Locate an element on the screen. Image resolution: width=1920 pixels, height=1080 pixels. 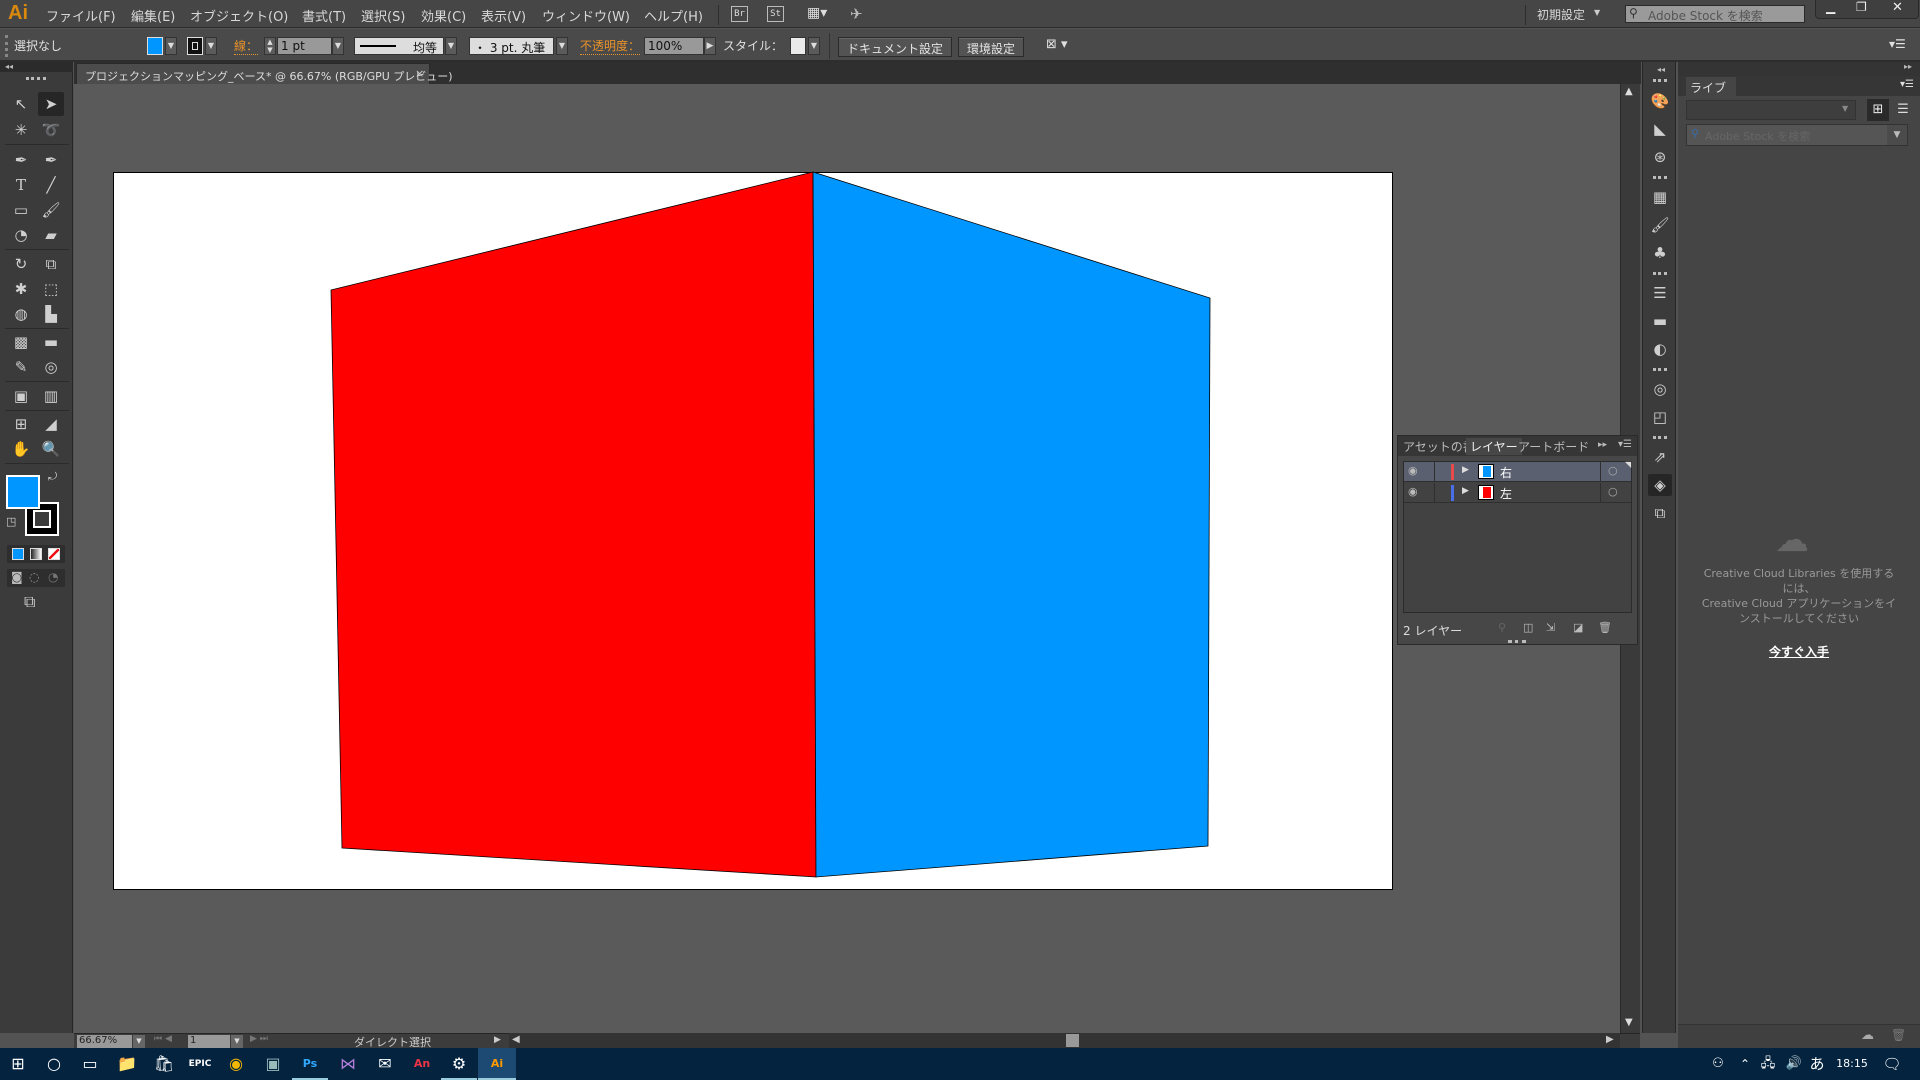
selection-tool-icon: ↖ is located at coordinates (21, 104).